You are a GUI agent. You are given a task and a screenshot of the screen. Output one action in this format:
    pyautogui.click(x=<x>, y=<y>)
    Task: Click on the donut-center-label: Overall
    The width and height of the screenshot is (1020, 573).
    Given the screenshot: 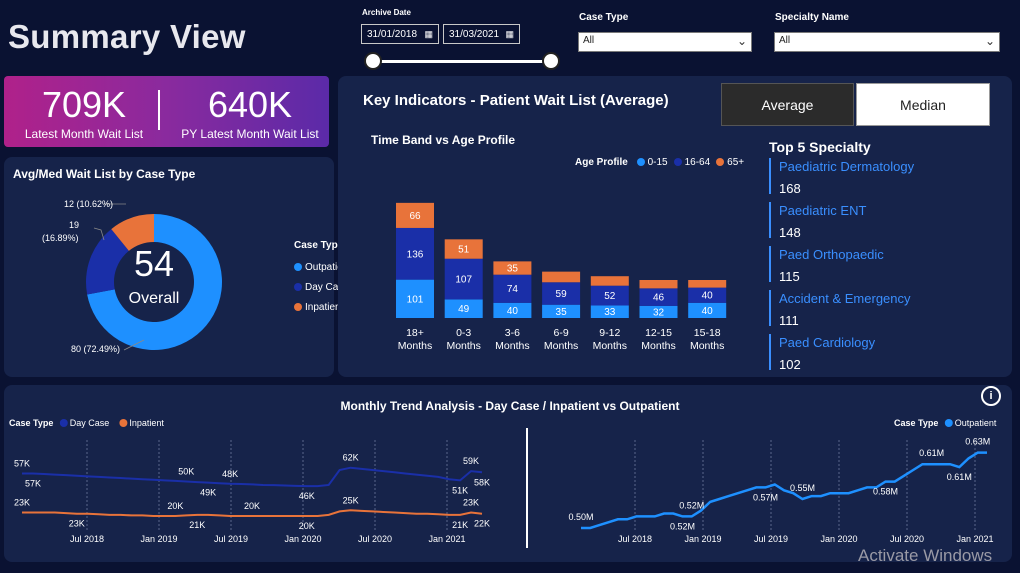 What is the action you would take?
    pyautogui.click(x=154, y=298)
    